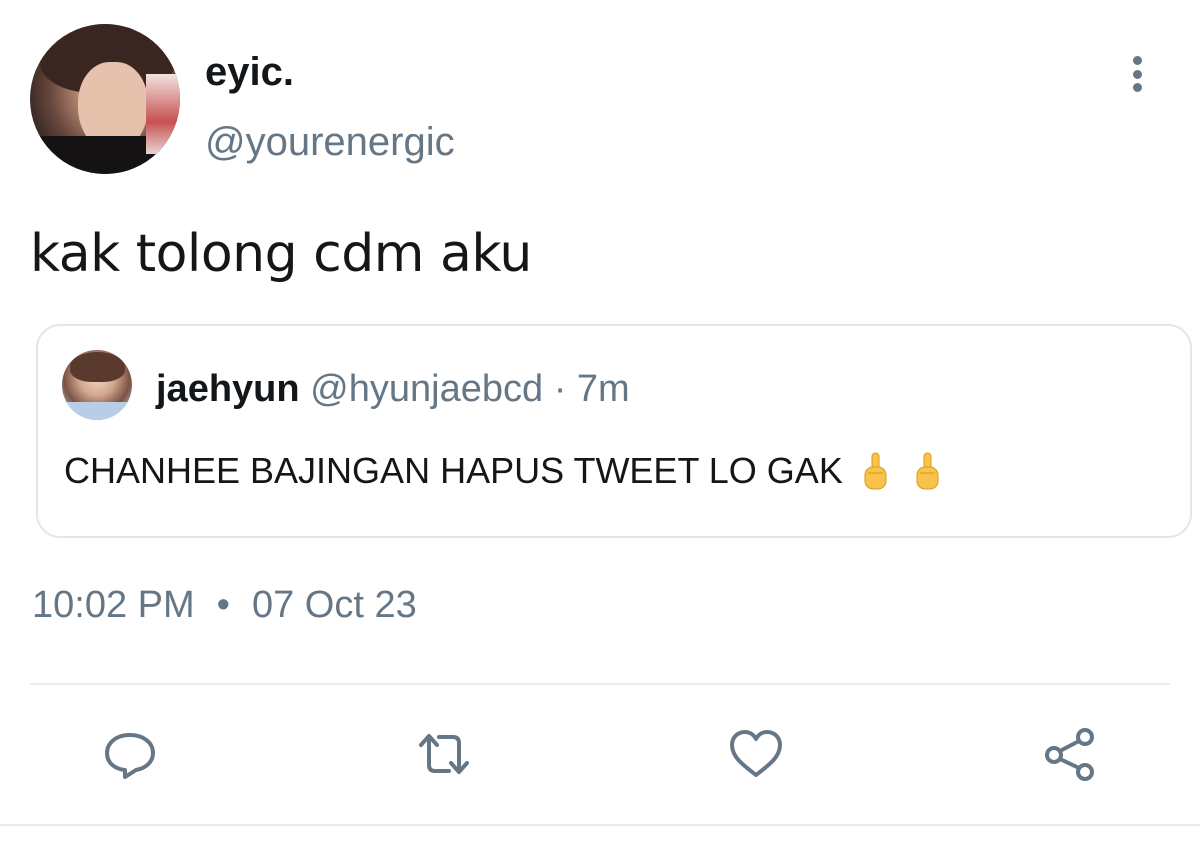 This screenshot has width=1200, height=842. I want to click on avatar-shirt, so click(97, 411).